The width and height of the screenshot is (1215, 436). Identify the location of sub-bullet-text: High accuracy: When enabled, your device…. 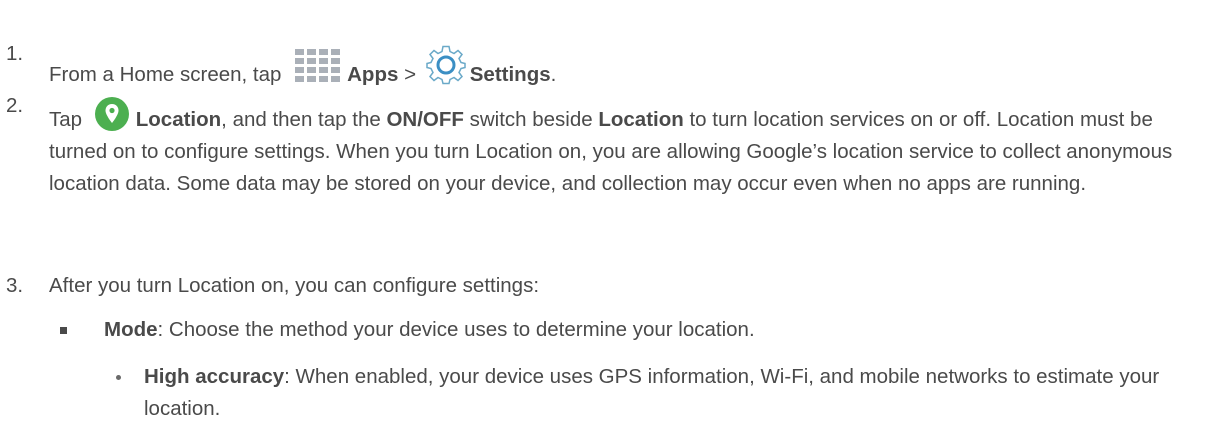
(670, 393).